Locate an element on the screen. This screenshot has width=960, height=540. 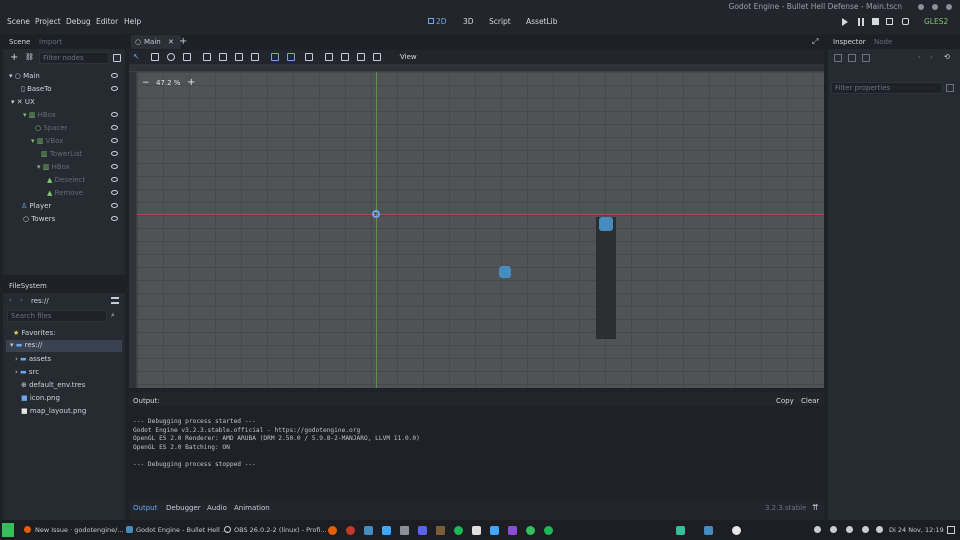
new-resource-icon is located at coordinates (838, 58).